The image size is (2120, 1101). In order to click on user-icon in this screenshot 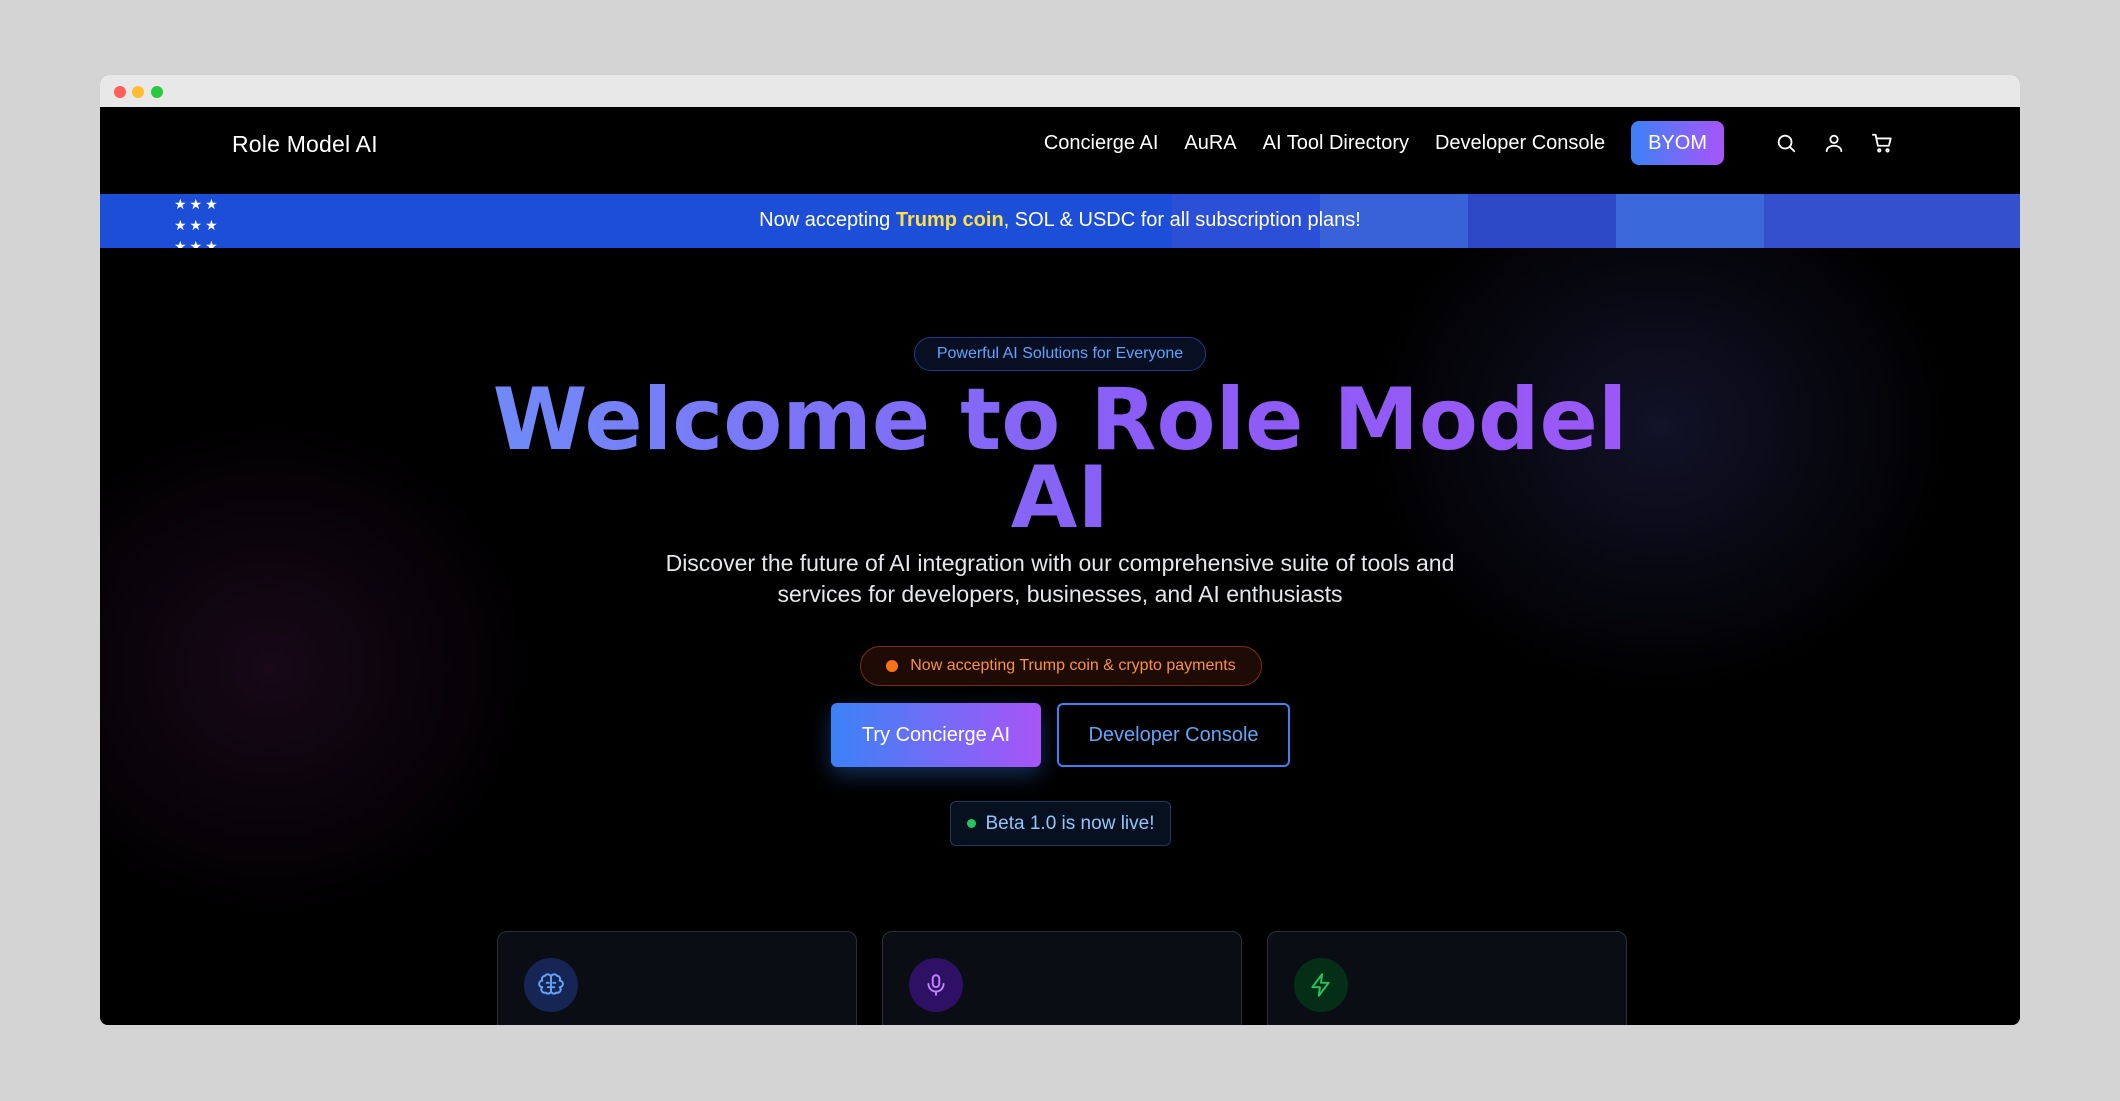, I will do `click(1834, 143)`.